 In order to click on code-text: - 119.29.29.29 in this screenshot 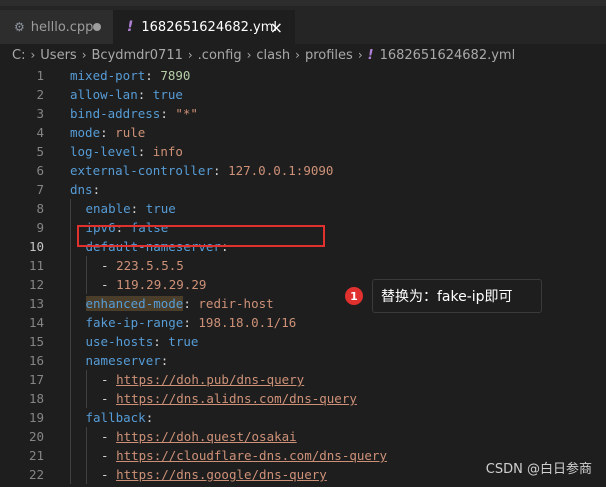, I will do `click(153, 284)`.